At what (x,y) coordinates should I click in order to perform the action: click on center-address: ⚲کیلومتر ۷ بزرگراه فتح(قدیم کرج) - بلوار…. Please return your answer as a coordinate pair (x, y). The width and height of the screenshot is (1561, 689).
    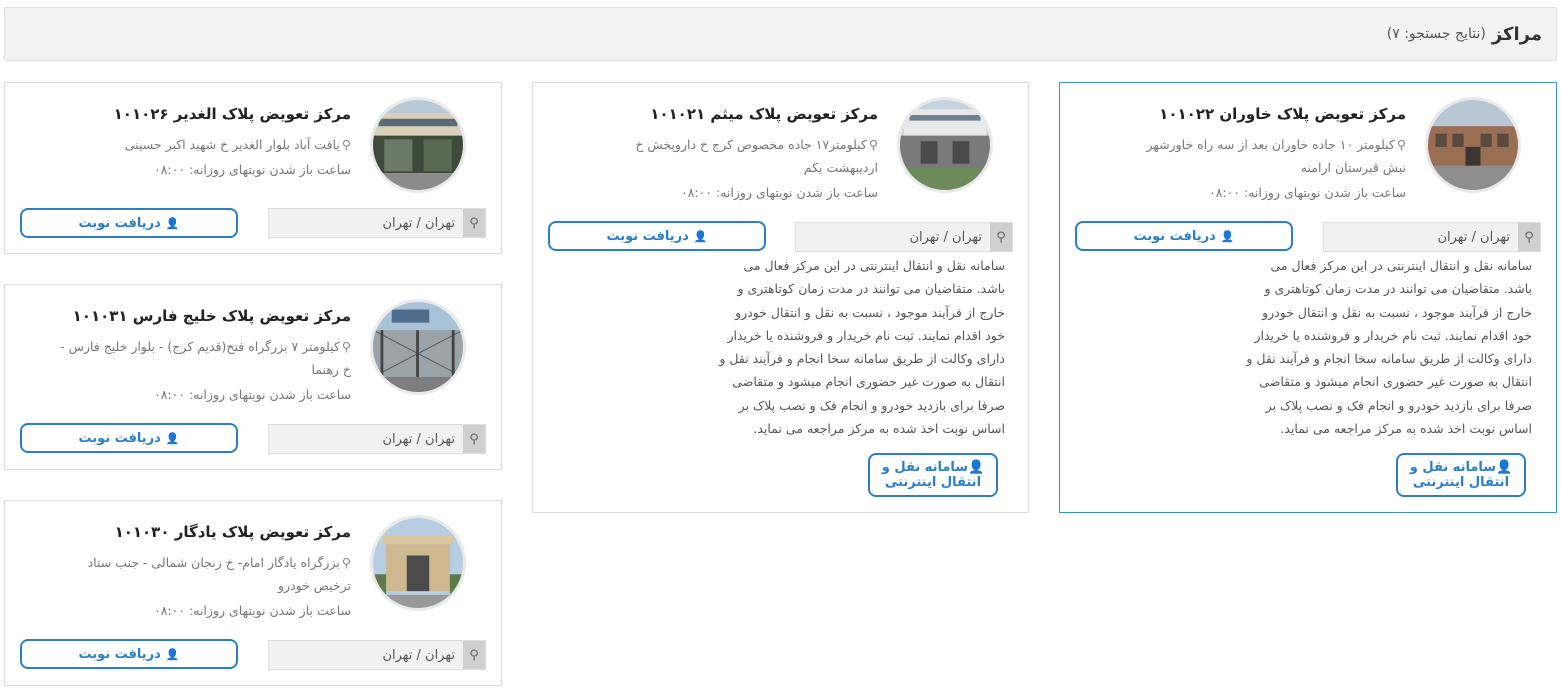
    Looking at the image, I should click on (205, 358).